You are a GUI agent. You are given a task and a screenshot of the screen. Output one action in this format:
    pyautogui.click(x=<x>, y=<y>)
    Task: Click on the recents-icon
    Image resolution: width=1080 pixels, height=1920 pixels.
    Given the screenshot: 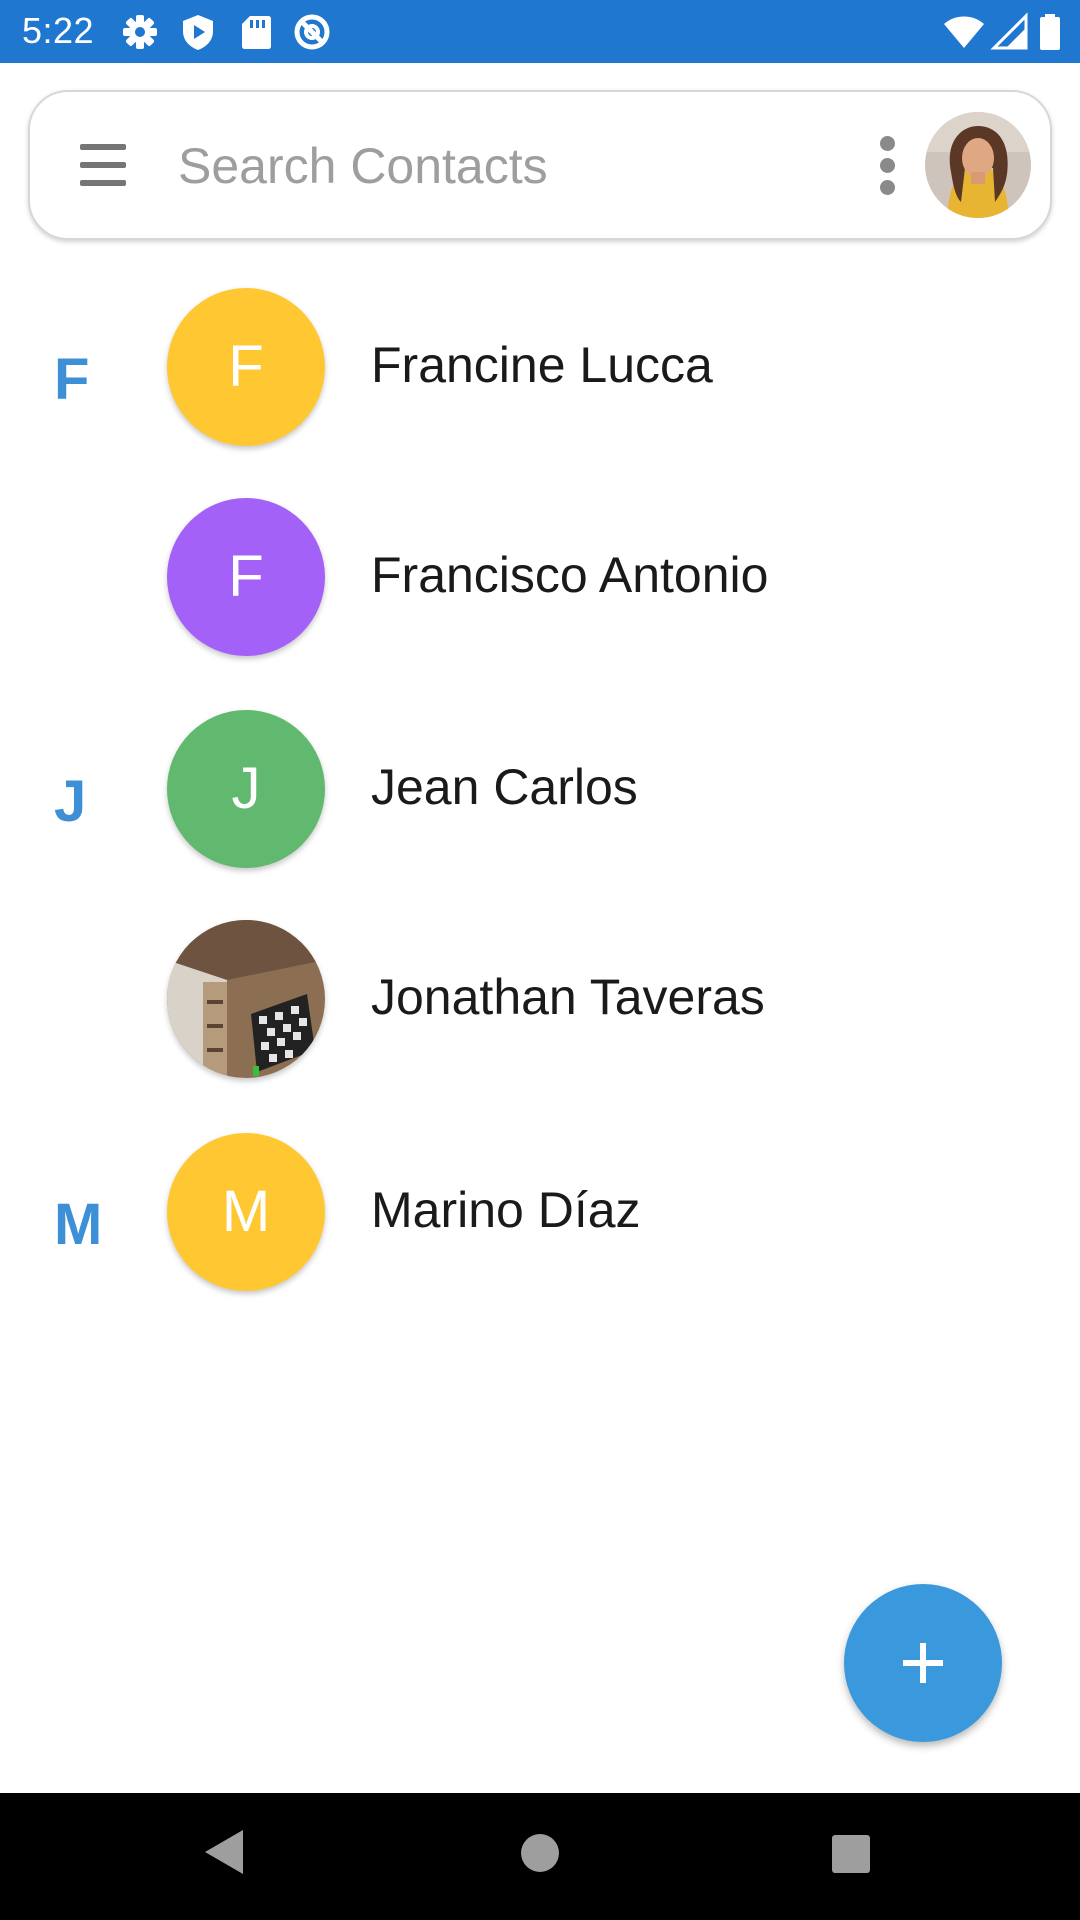 What is the action you would take?
    pyautogui.click(x=851, y=1854)
    